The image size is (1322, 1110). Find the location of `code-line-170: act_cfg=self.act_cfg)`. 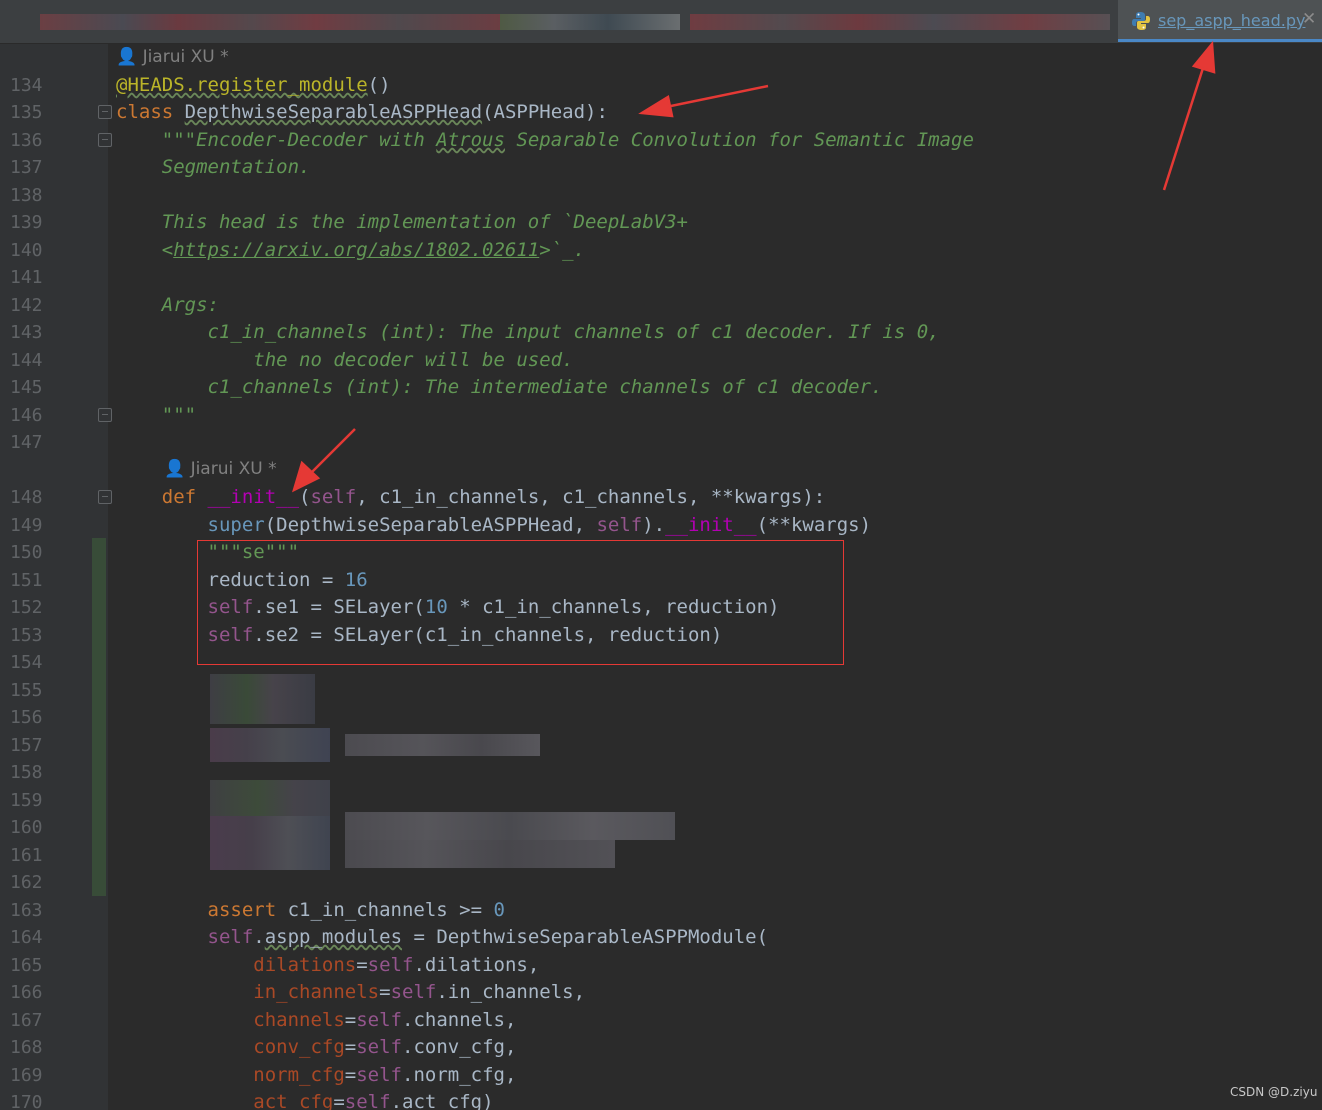

code-line-170: act_cfg=self.act_cfg) is located at coordinates (305, 1100).